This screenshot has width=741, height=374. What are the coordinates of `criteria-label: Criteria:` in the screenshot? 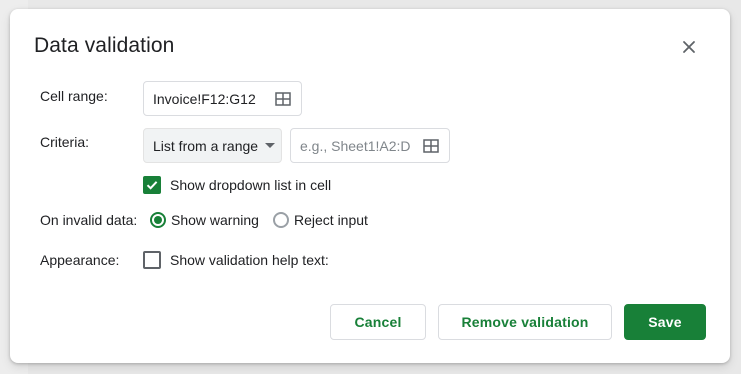 It's located at (65, 142).